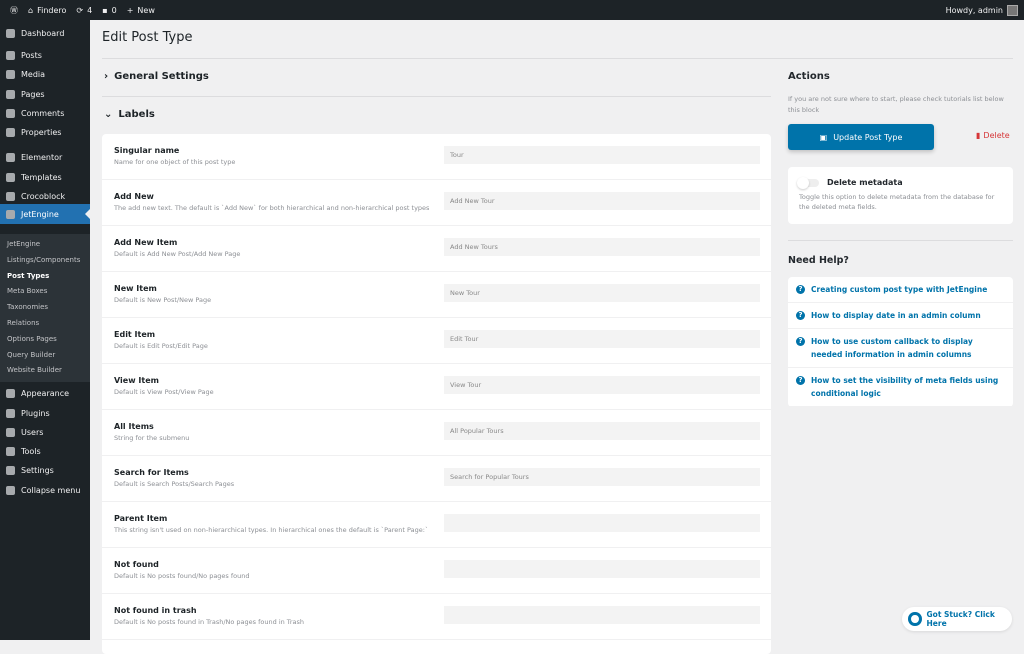 The width and height of the screenshot is (1024, 654). Describe the element at coordinates (45, 74) in the screenshot. I see `sidebar-item-media: Media` at that location.